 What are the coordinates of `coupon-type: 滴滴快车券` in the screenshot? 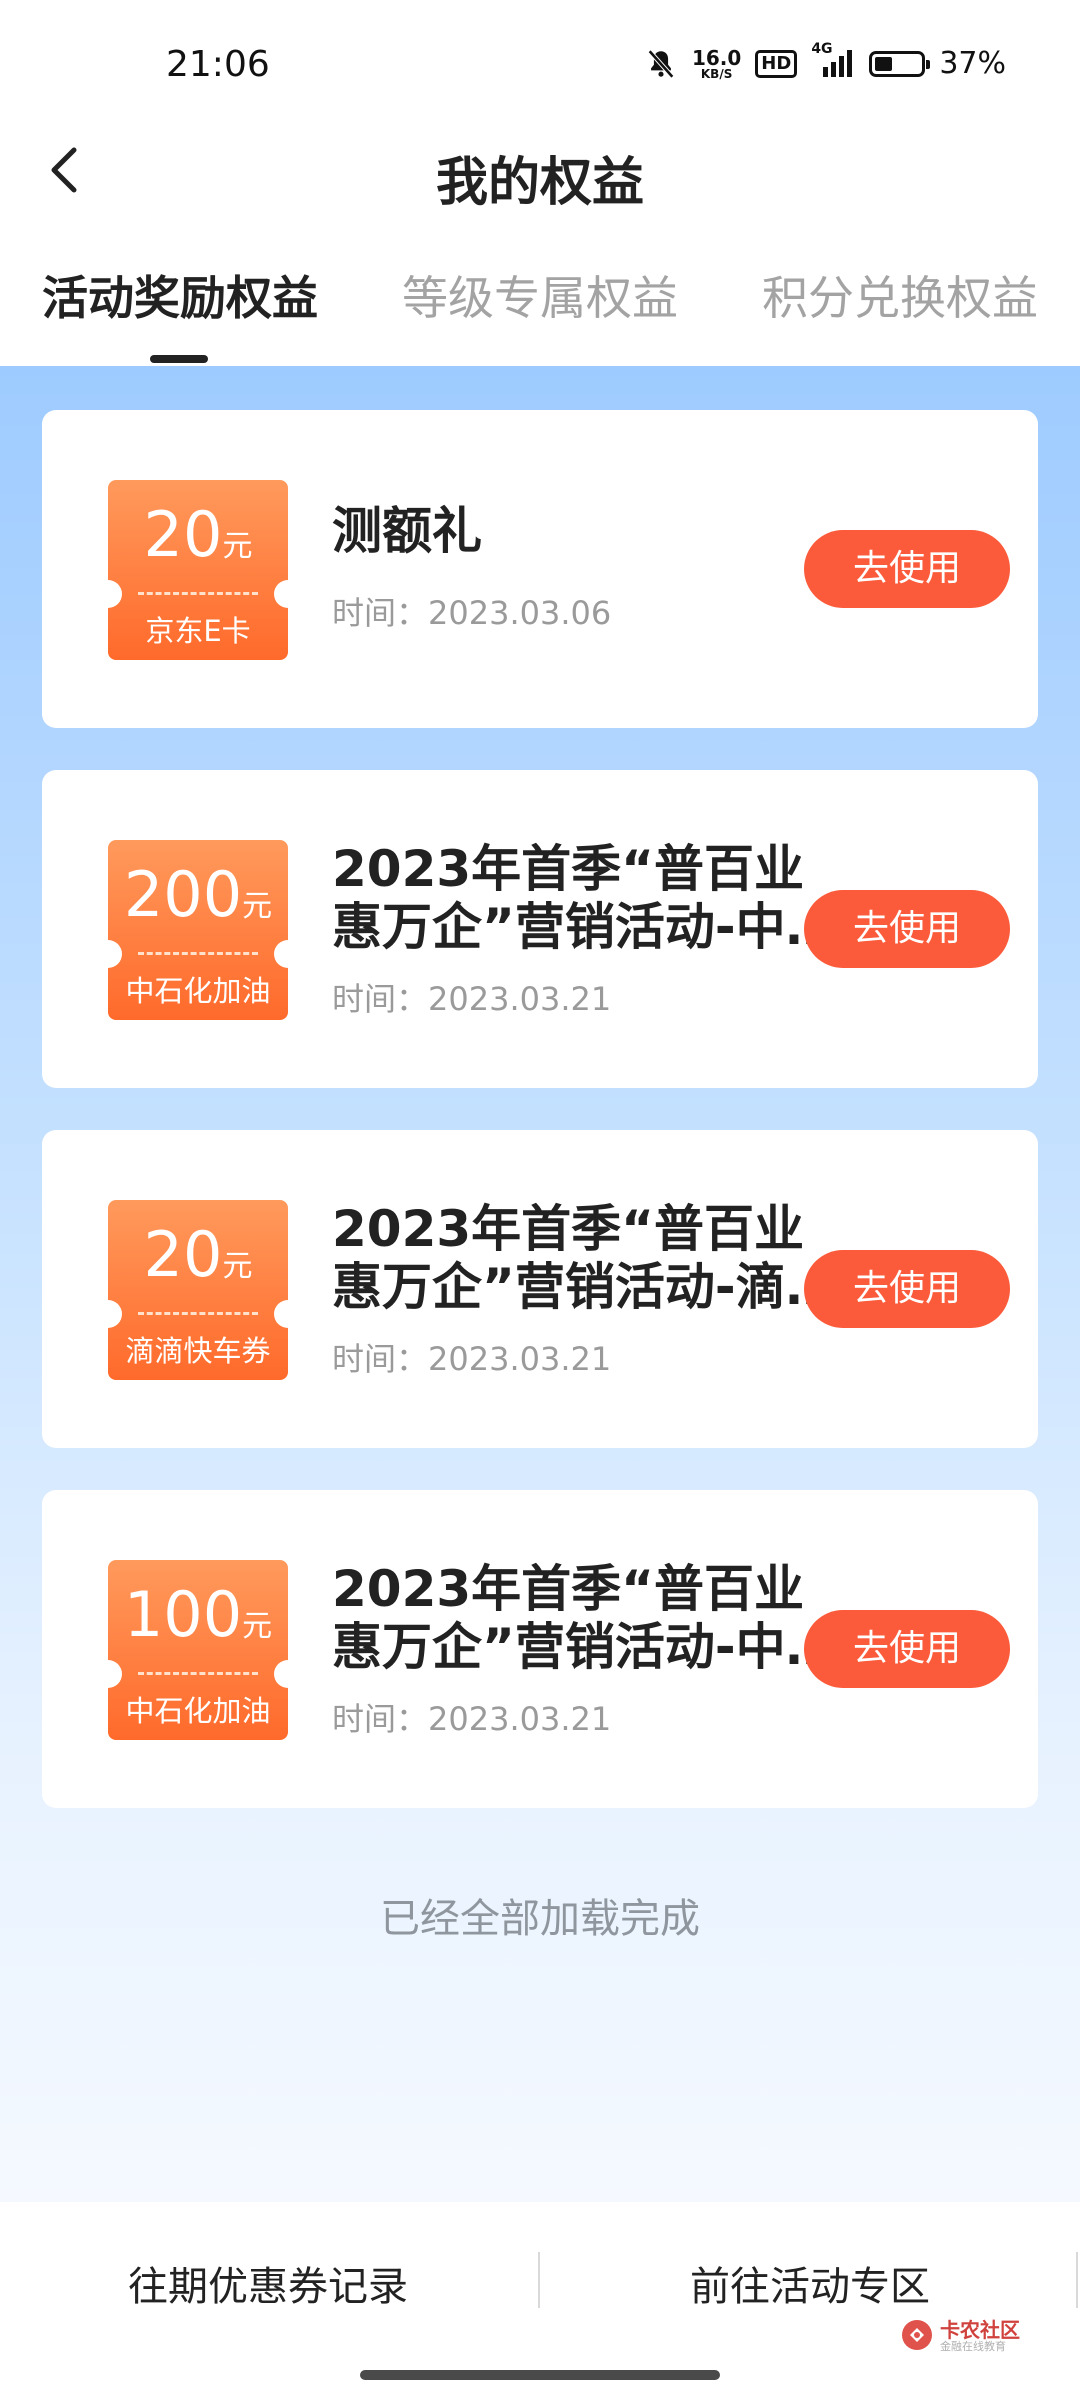 It's located at (198, 1351).